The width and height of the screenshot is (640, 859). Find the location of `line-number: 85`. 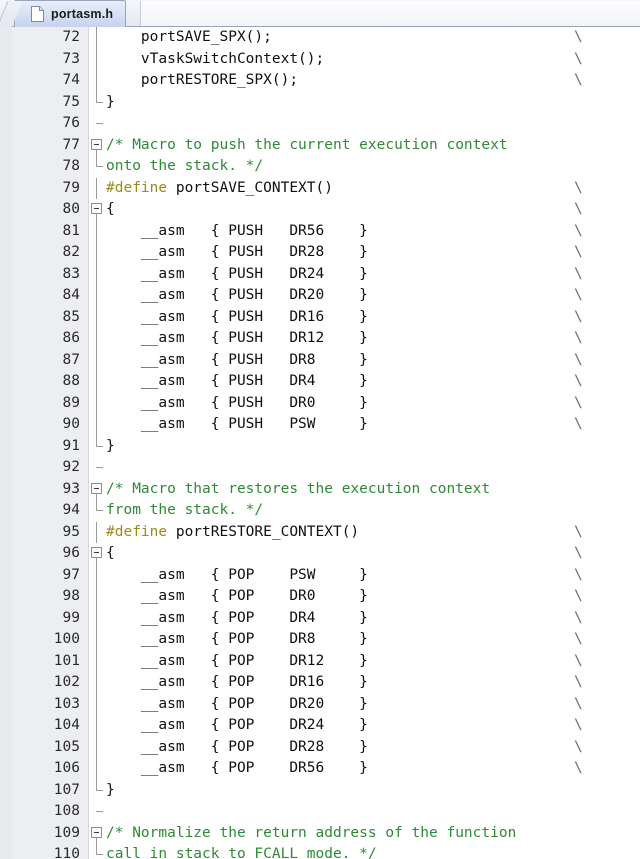

line-number: 85 is located at coordinates (71, 316).